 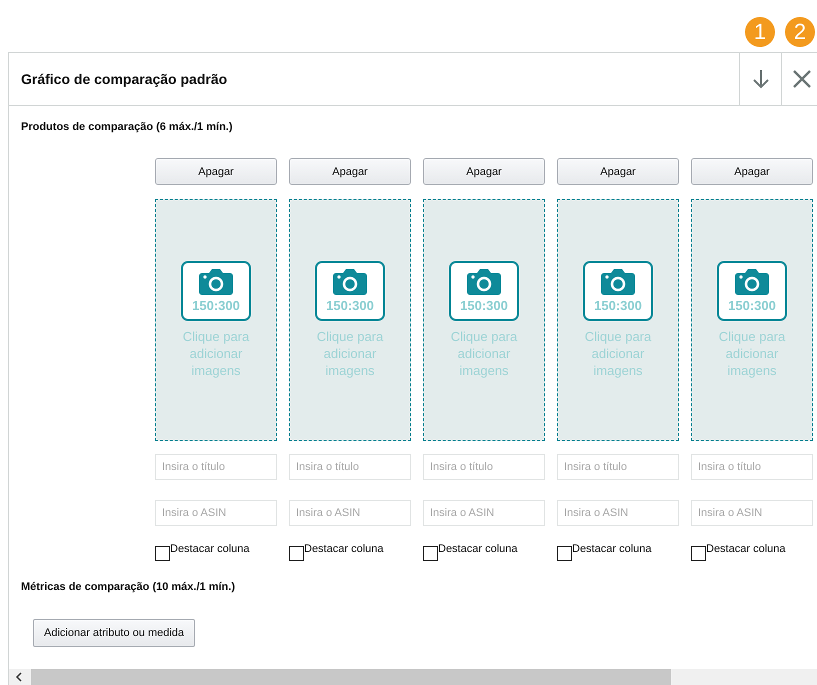 What do you see at coordinates (351, 677) in the screenshot?
I see `scrollbar-thumb` at bounding box center [351, 677].